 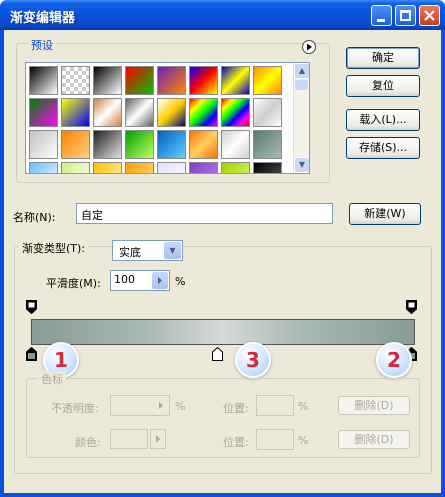 I want to click on color-menu-button, so click(x=158, y=439).